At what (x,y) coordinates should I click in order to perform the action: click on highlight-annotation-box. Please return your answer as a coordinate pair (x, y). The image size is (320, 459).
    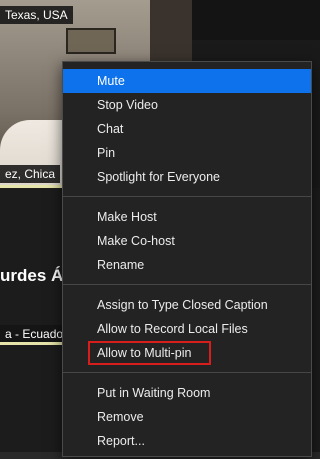
    Looking at the image, I should click on (149, 353).